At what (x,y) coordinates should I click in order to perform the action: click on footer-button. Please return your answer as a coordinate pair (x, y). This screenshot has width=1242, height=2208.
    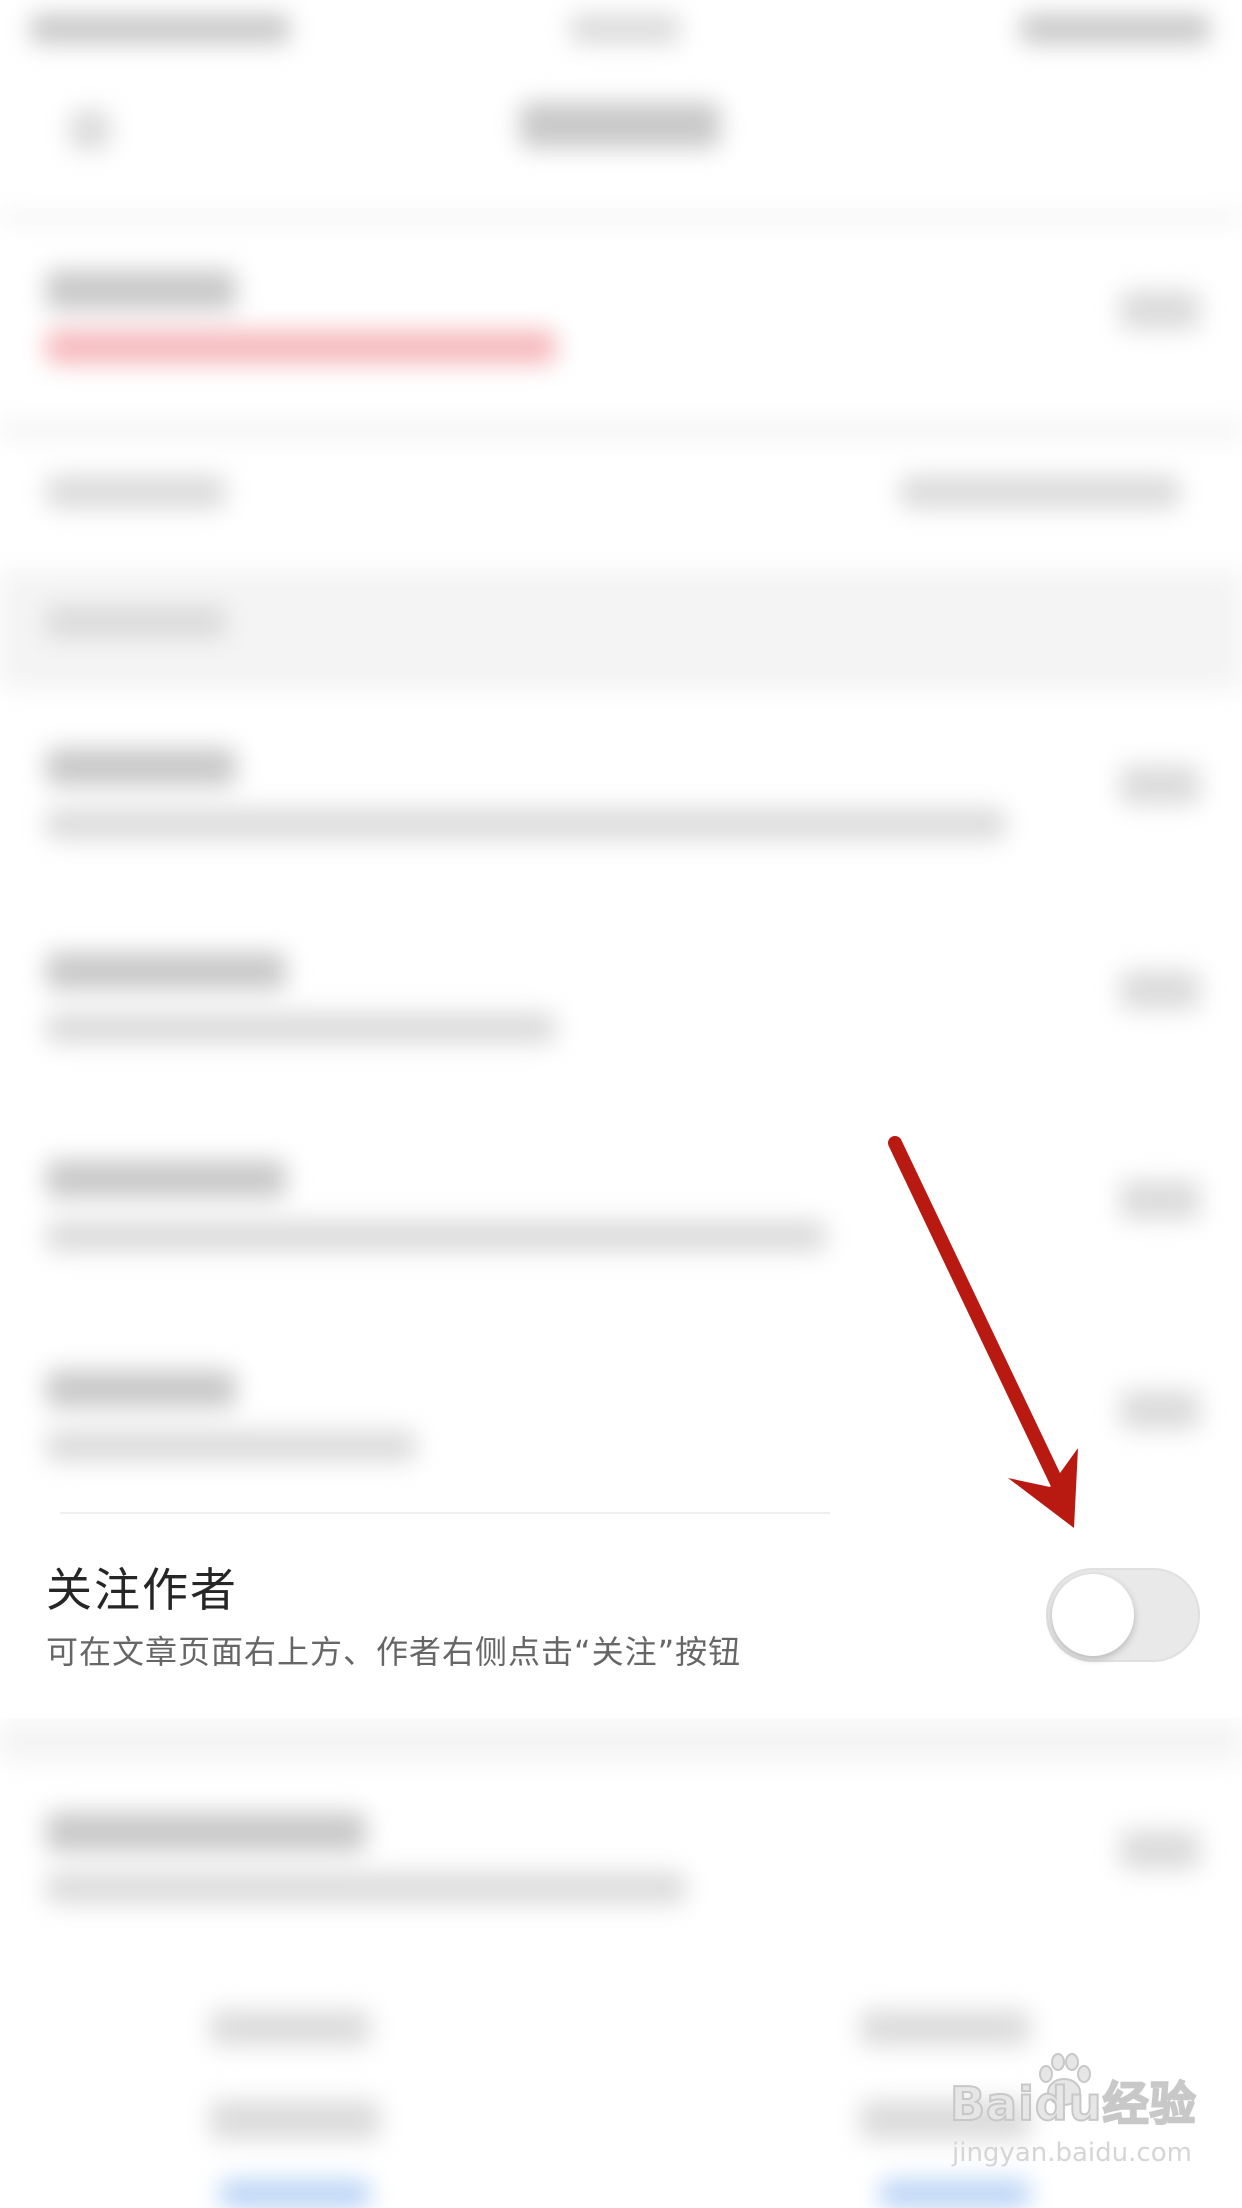
    Looking at the image, I should click on (295, 2194).